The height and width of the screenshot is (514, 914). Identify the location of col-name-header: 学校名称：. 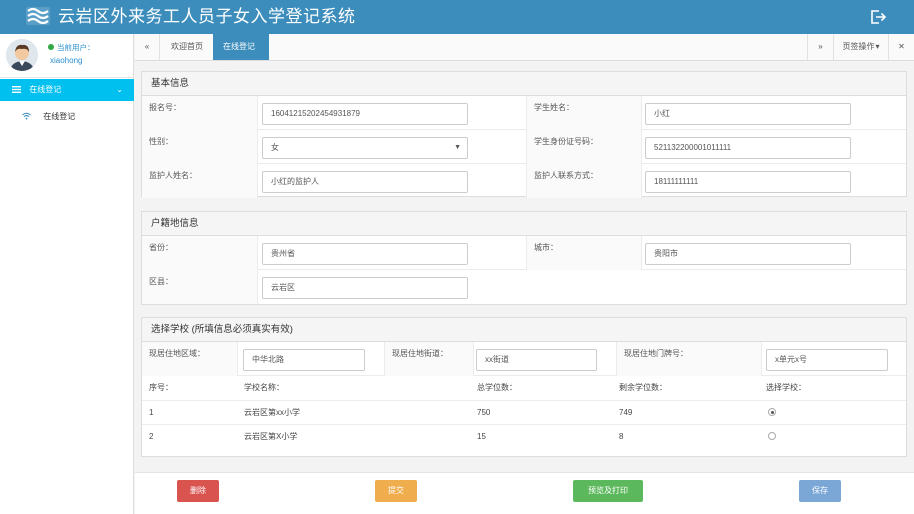
(264, 387).